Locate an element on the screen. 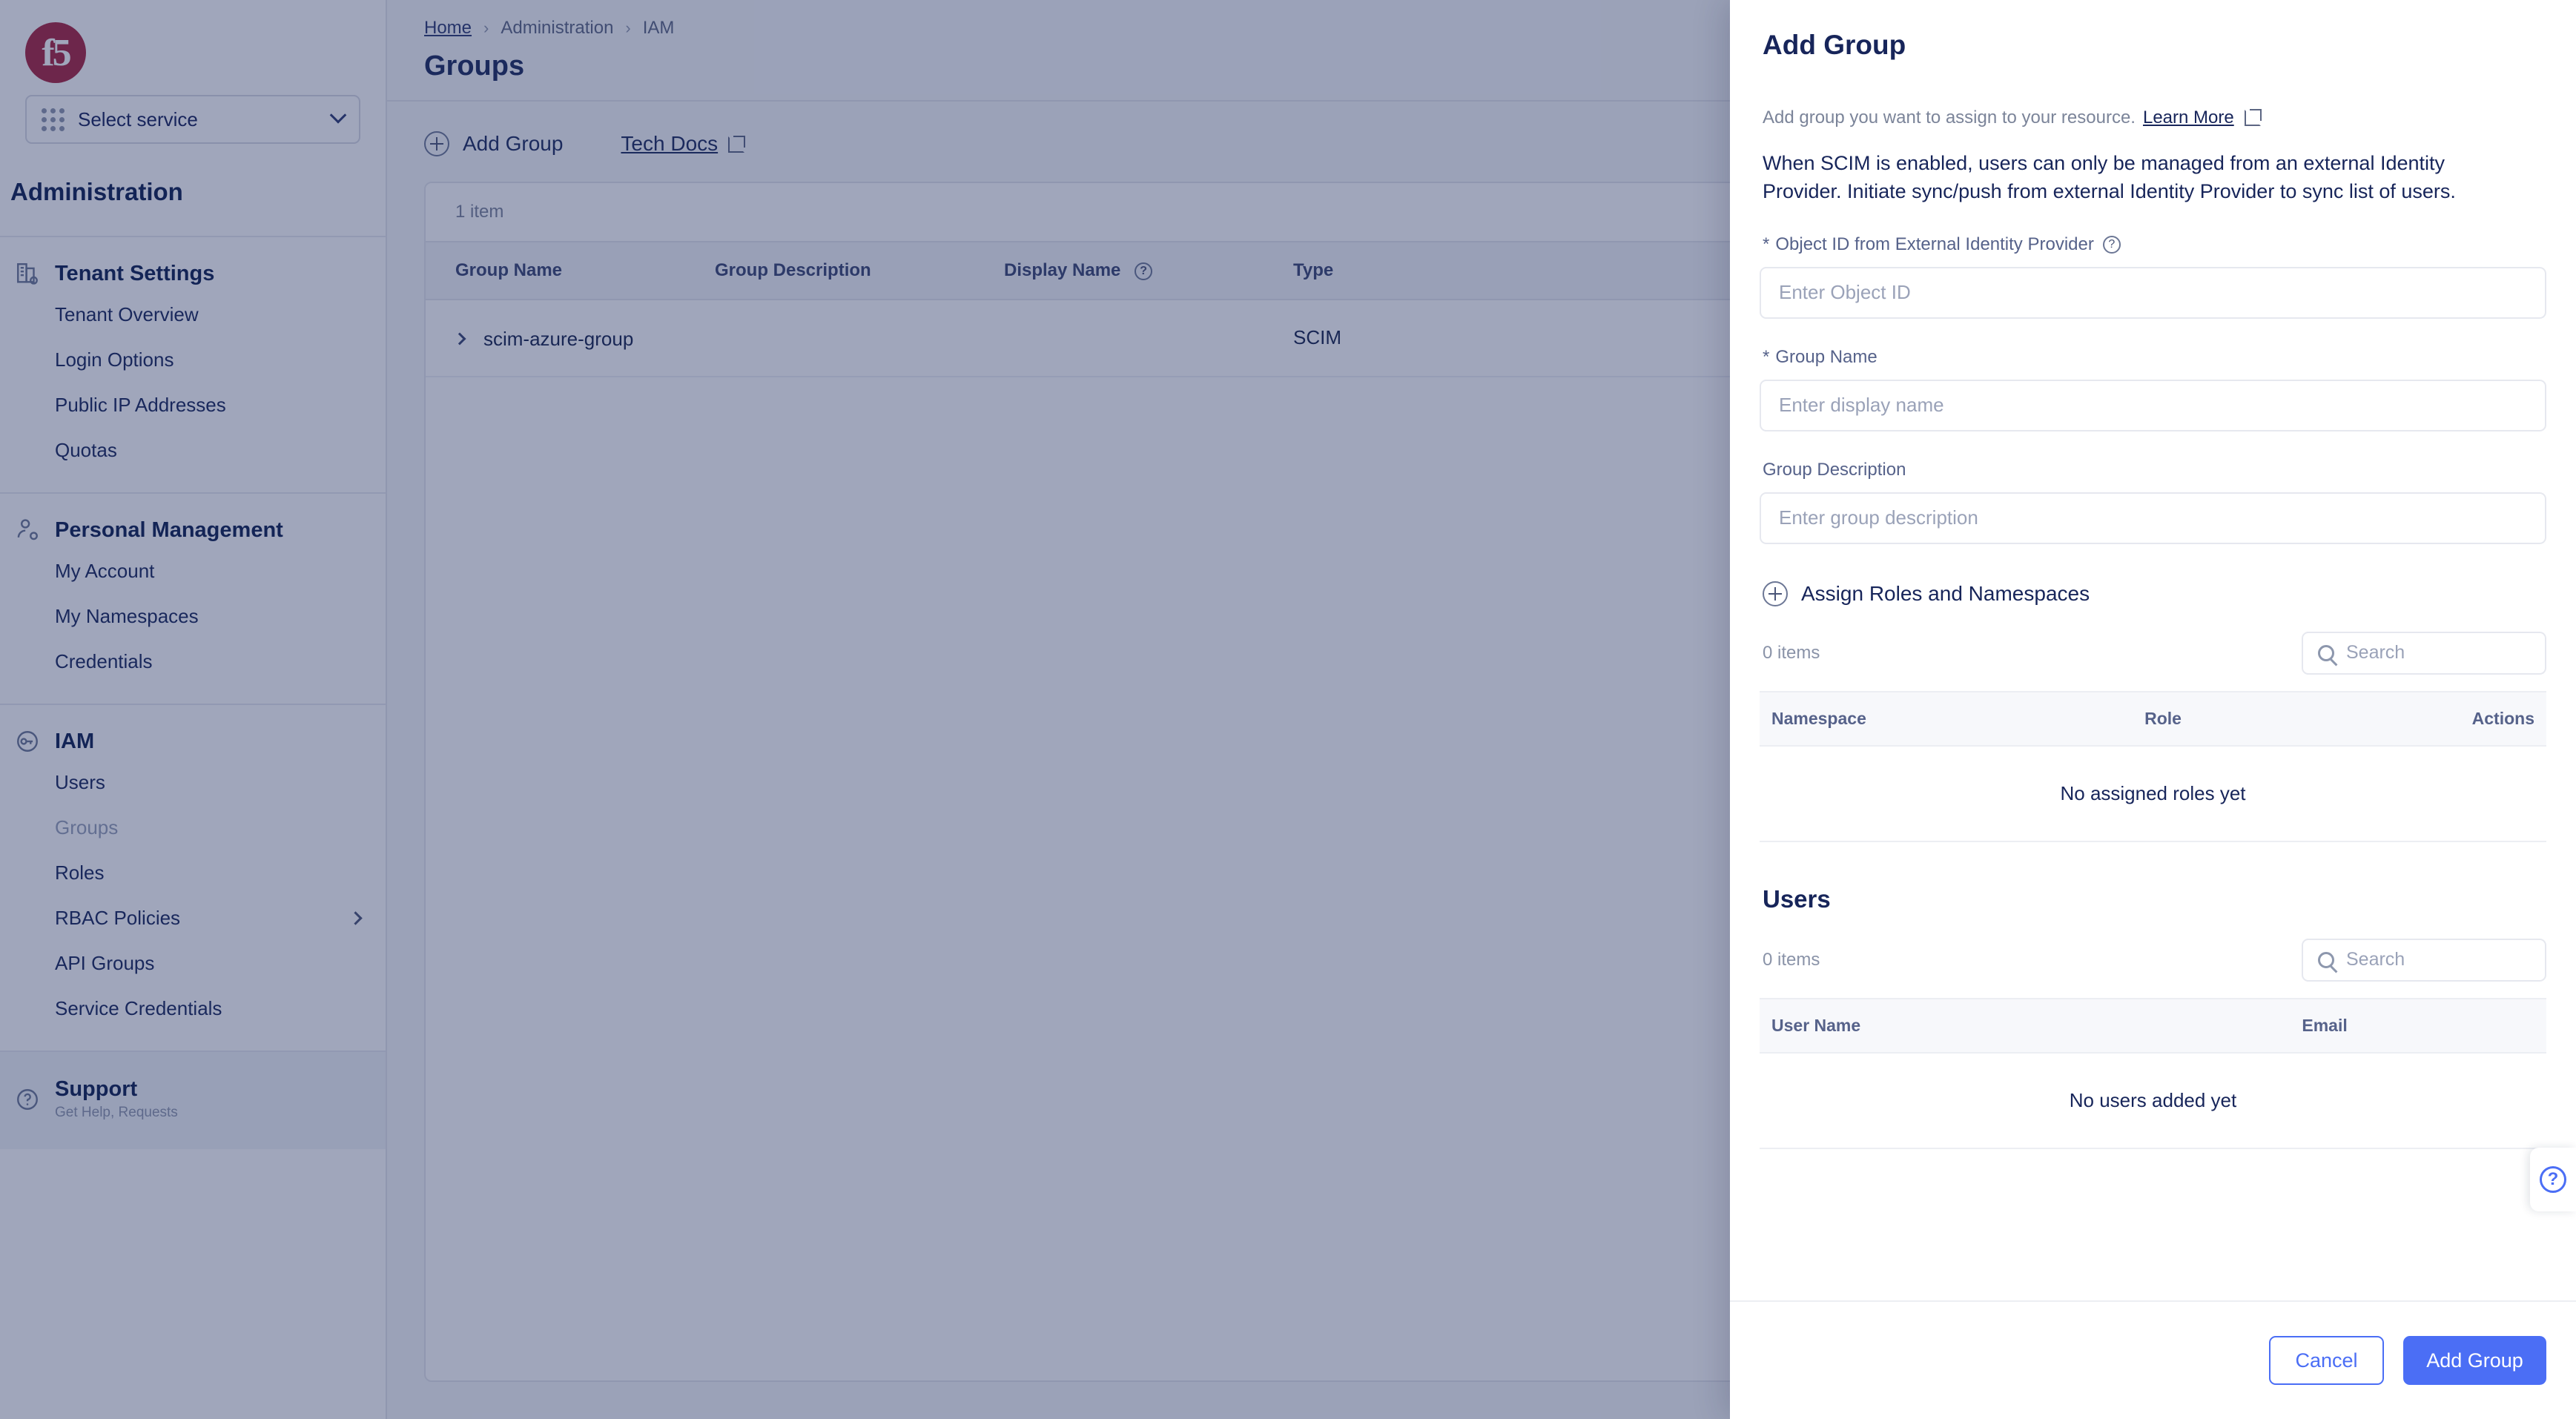  roles-empty-message: No assigned roles yet is located at coordinates (2153, 793).